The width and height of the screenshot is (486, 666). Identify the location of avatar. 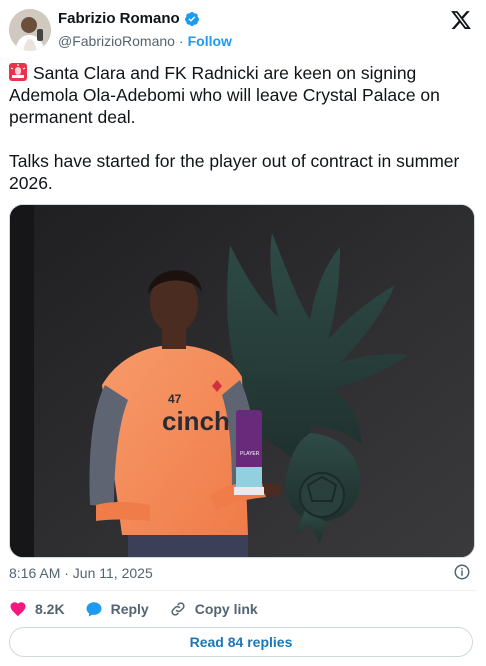
(30, 30).